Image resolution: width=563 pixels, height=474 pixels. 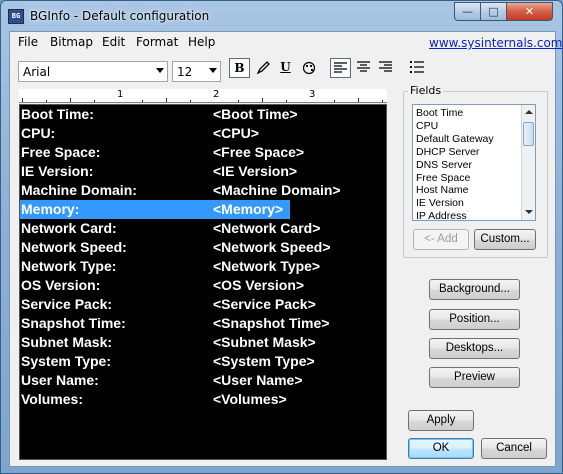 I want to click on fields-list-item: CPU, so click(x=427, y=126).